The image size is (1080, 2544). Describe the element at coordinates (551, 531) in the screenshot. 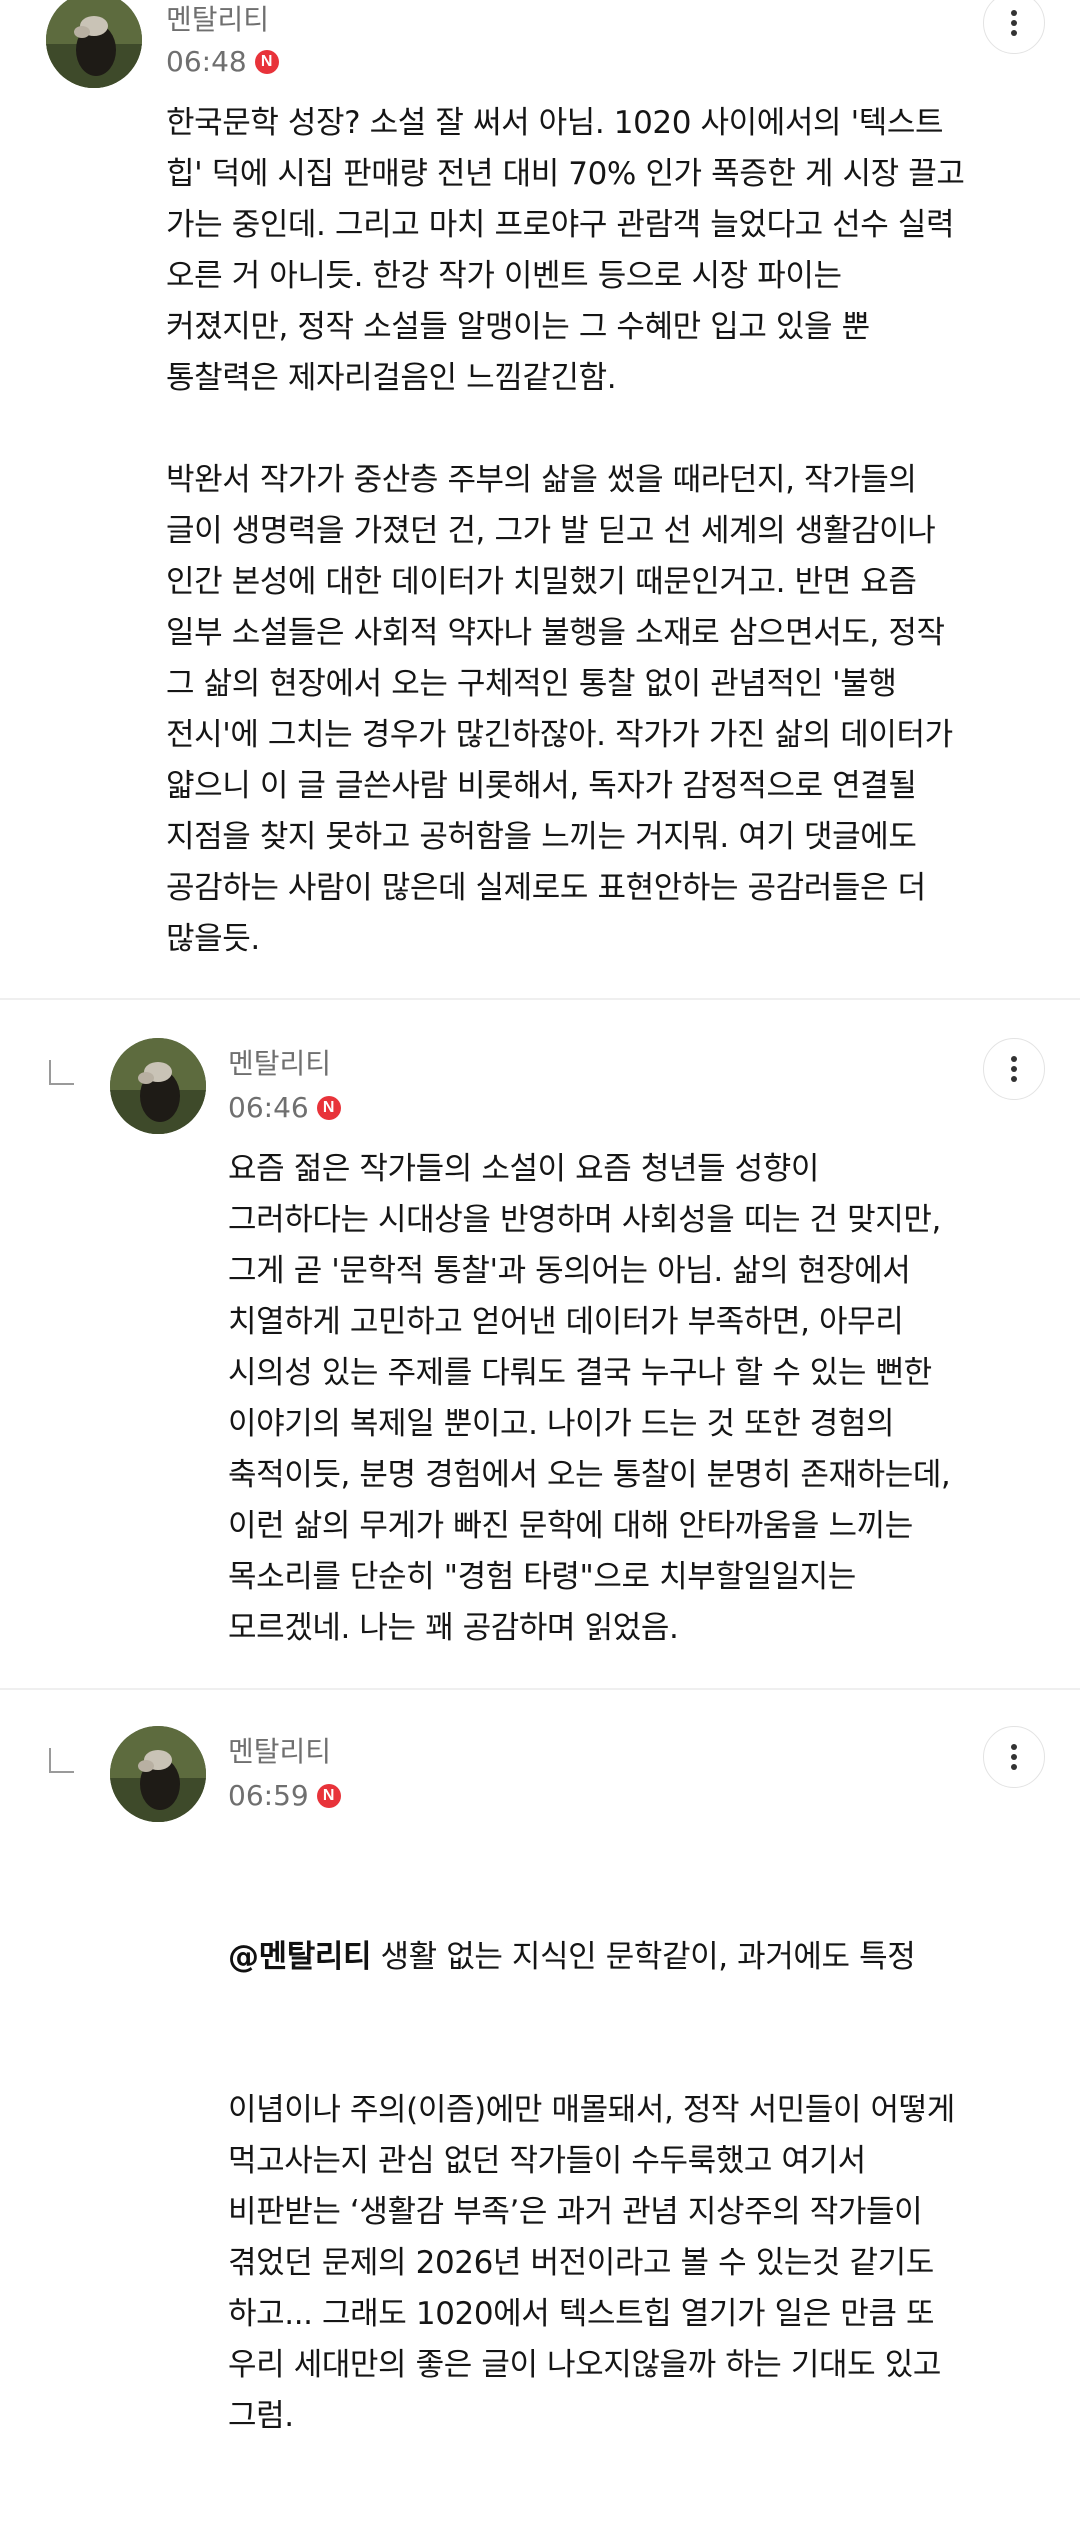

I see `comment-line: 글이 생명력을 가졌던 건, 그가 발 딛고 선 세계의 생활감이나` at that location.